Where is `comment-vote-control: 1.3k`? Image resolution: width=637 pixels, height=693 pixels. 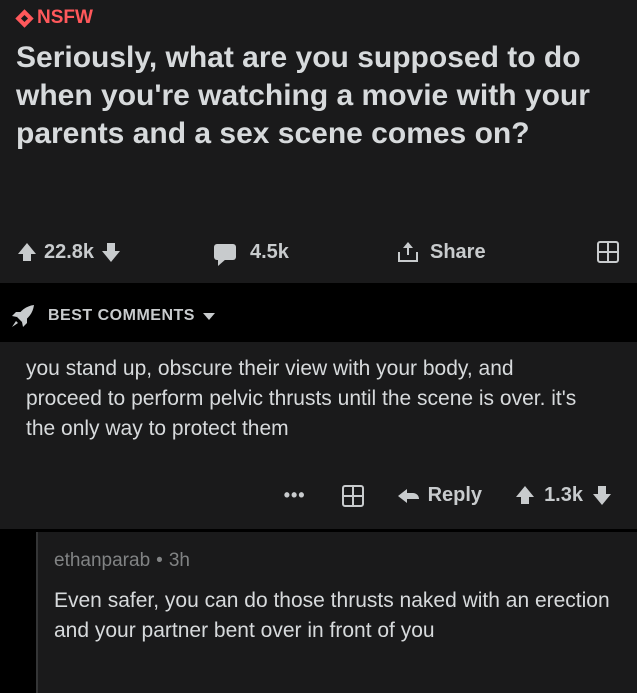
comment-vote-control: 1.3k is located at coordinates (563, 495).